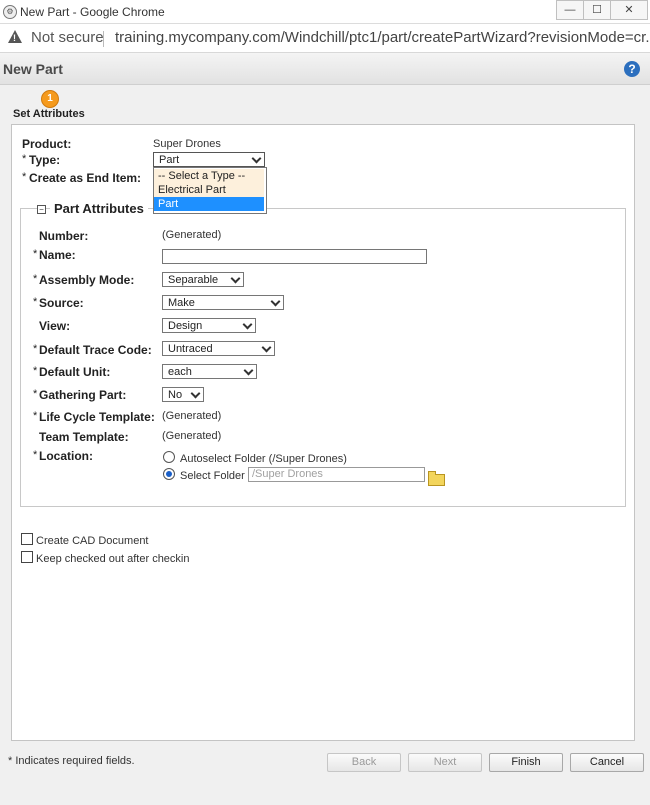 The image size is (650, 805). Describe the element at coordinates (49, 114) in the screenshot. I see `step-label: Set Attributes` at that location.